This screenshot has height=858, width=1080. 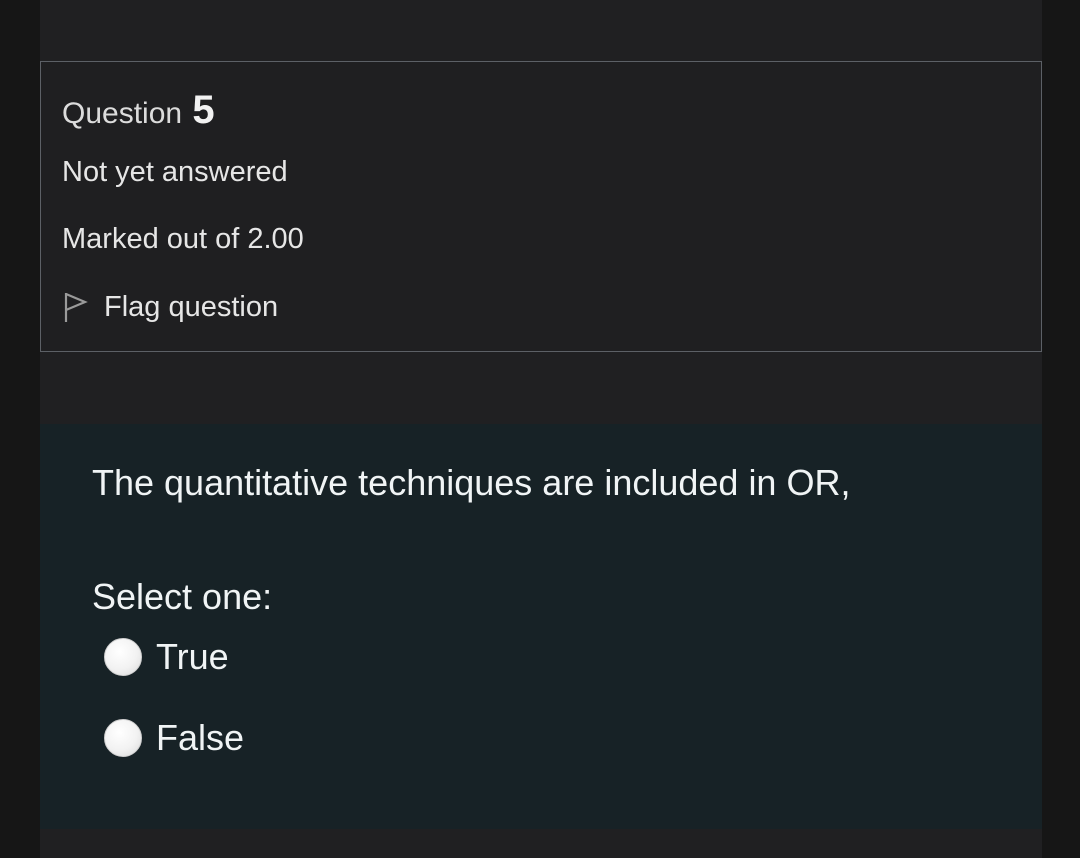 I want to click on radio-button-true, so click(x=123, y=657).